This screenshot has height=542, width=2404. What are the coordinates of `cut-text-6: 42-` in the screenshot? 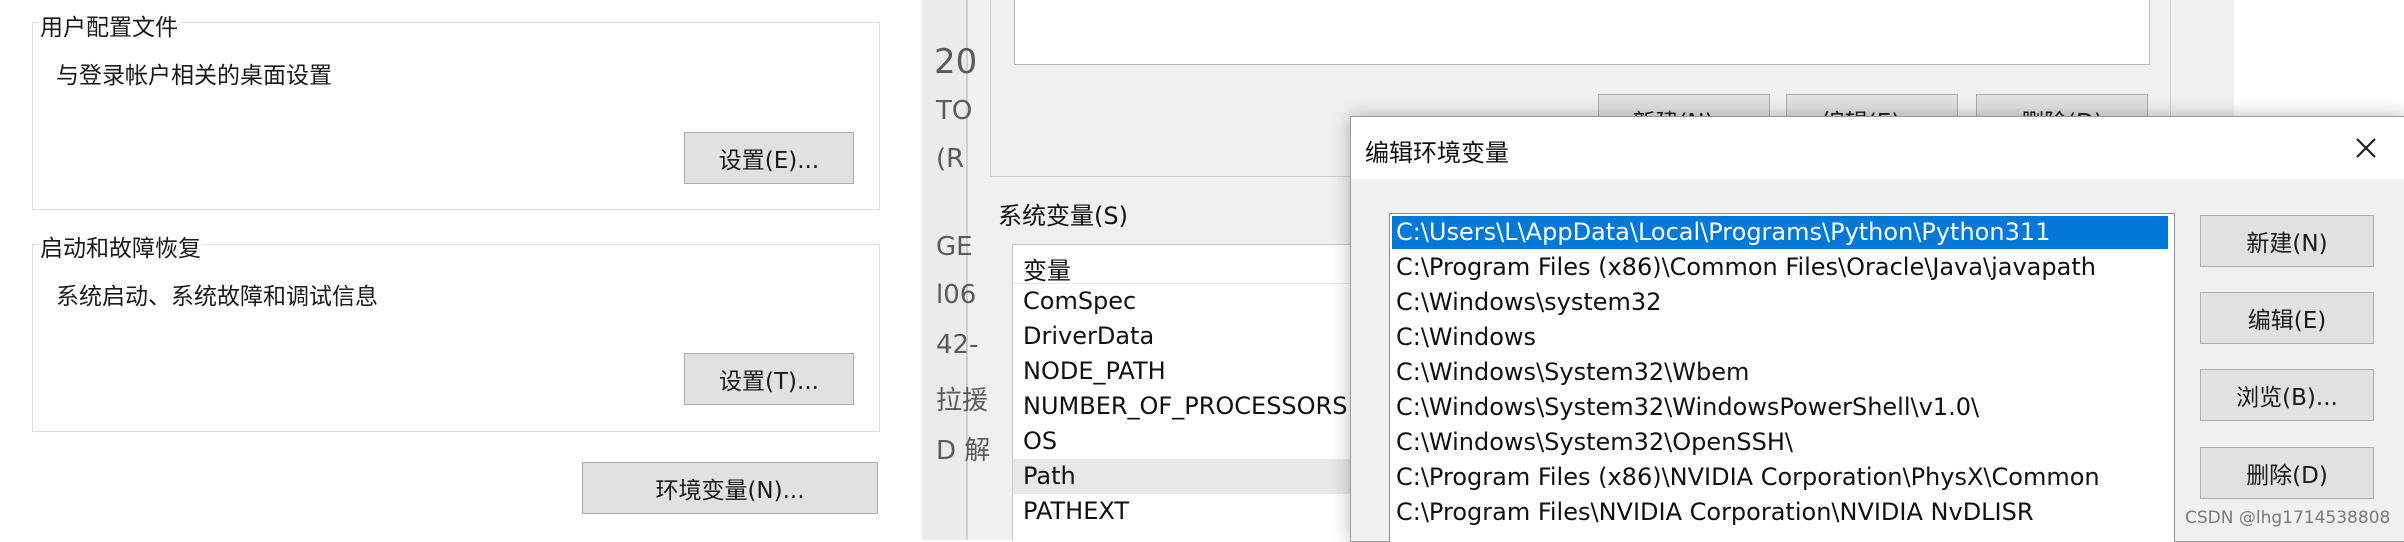 It's located at (957, 345).